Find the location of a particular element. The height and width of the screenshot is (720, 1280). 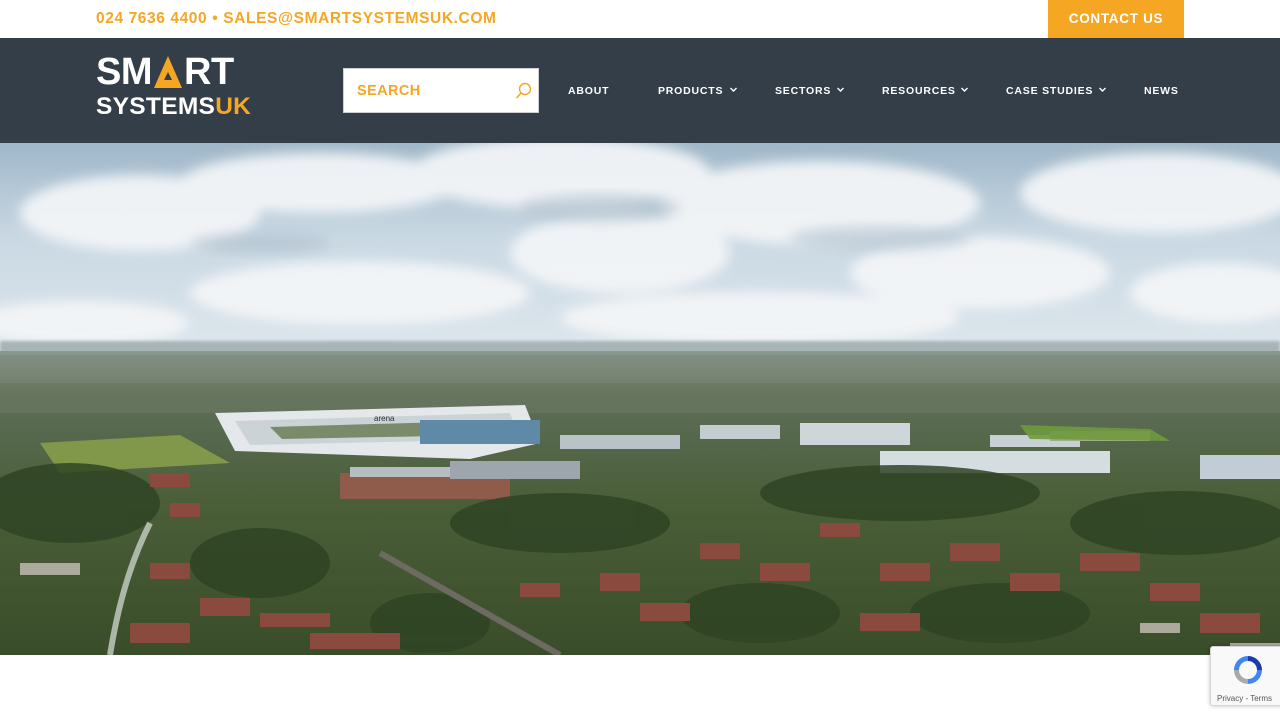

nav-item-about: ABOUT is located at coordinates (588, 91).